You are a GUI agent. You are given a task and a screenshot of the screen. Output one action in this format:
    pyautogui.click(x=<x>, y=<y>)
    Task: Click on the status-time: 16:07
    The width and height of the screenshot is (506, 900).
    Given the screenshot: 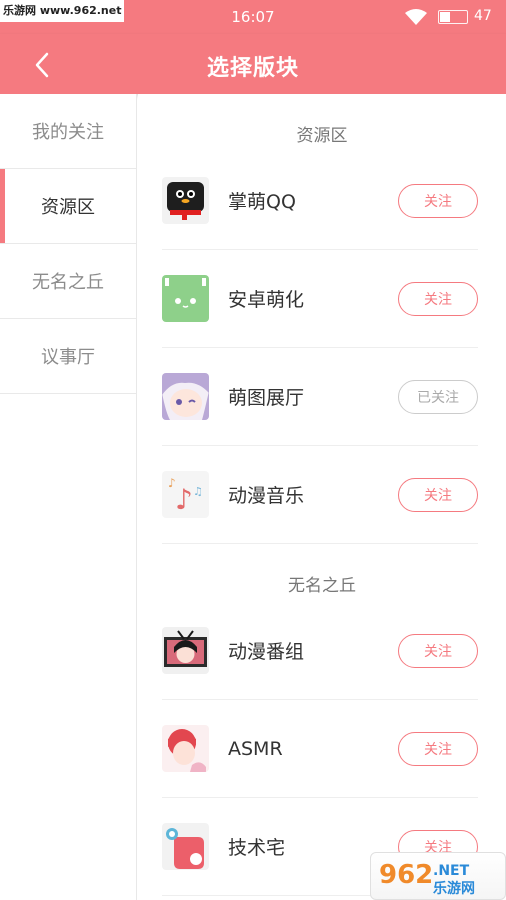 What is the action you would take?
    pyautogui.click(x=253, y=17)
    